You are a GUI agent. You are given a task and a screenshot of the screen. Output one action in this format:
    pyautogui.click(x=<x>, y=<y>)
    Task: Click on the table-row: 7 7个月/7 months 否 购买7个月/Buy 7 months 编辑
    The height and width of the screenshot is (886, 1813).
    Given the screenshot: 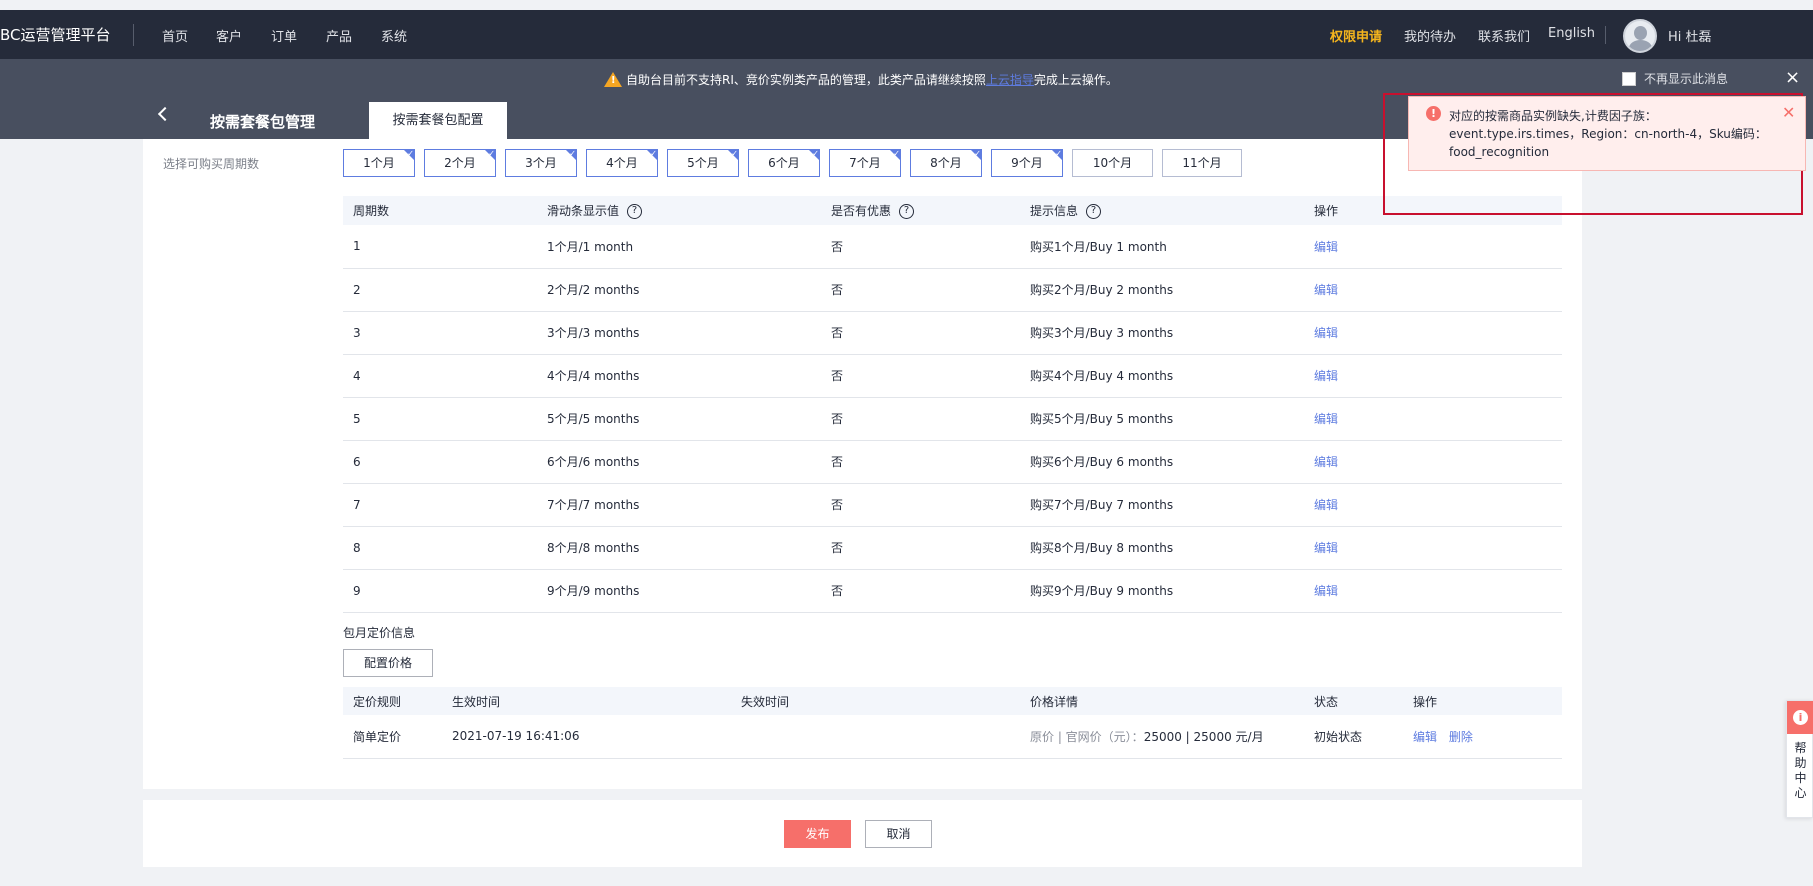 What is the action you would take?
    pyautogui.click(x=952, y=505)
    